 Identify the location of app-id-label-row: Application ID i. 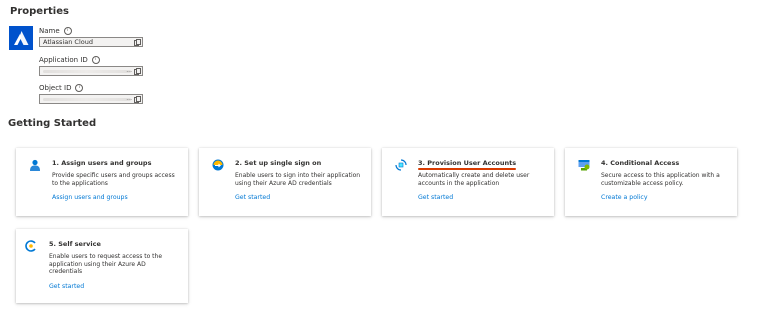
(69, 60).